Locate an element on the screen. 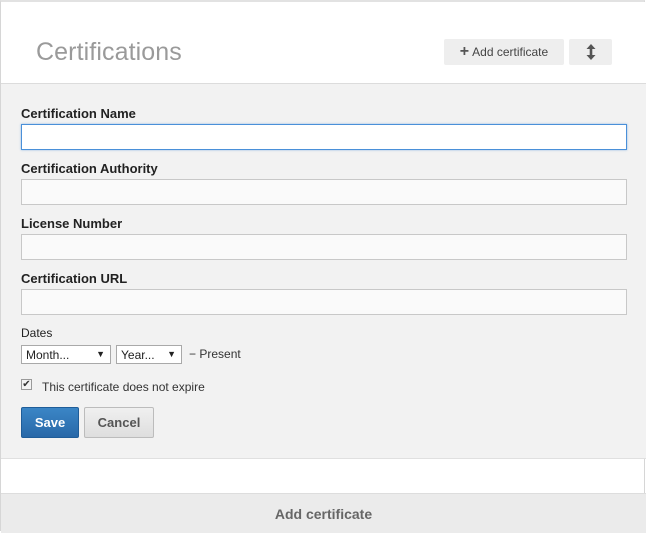  add-certificate-label: Add certificate is located at coordinates (510, 52).